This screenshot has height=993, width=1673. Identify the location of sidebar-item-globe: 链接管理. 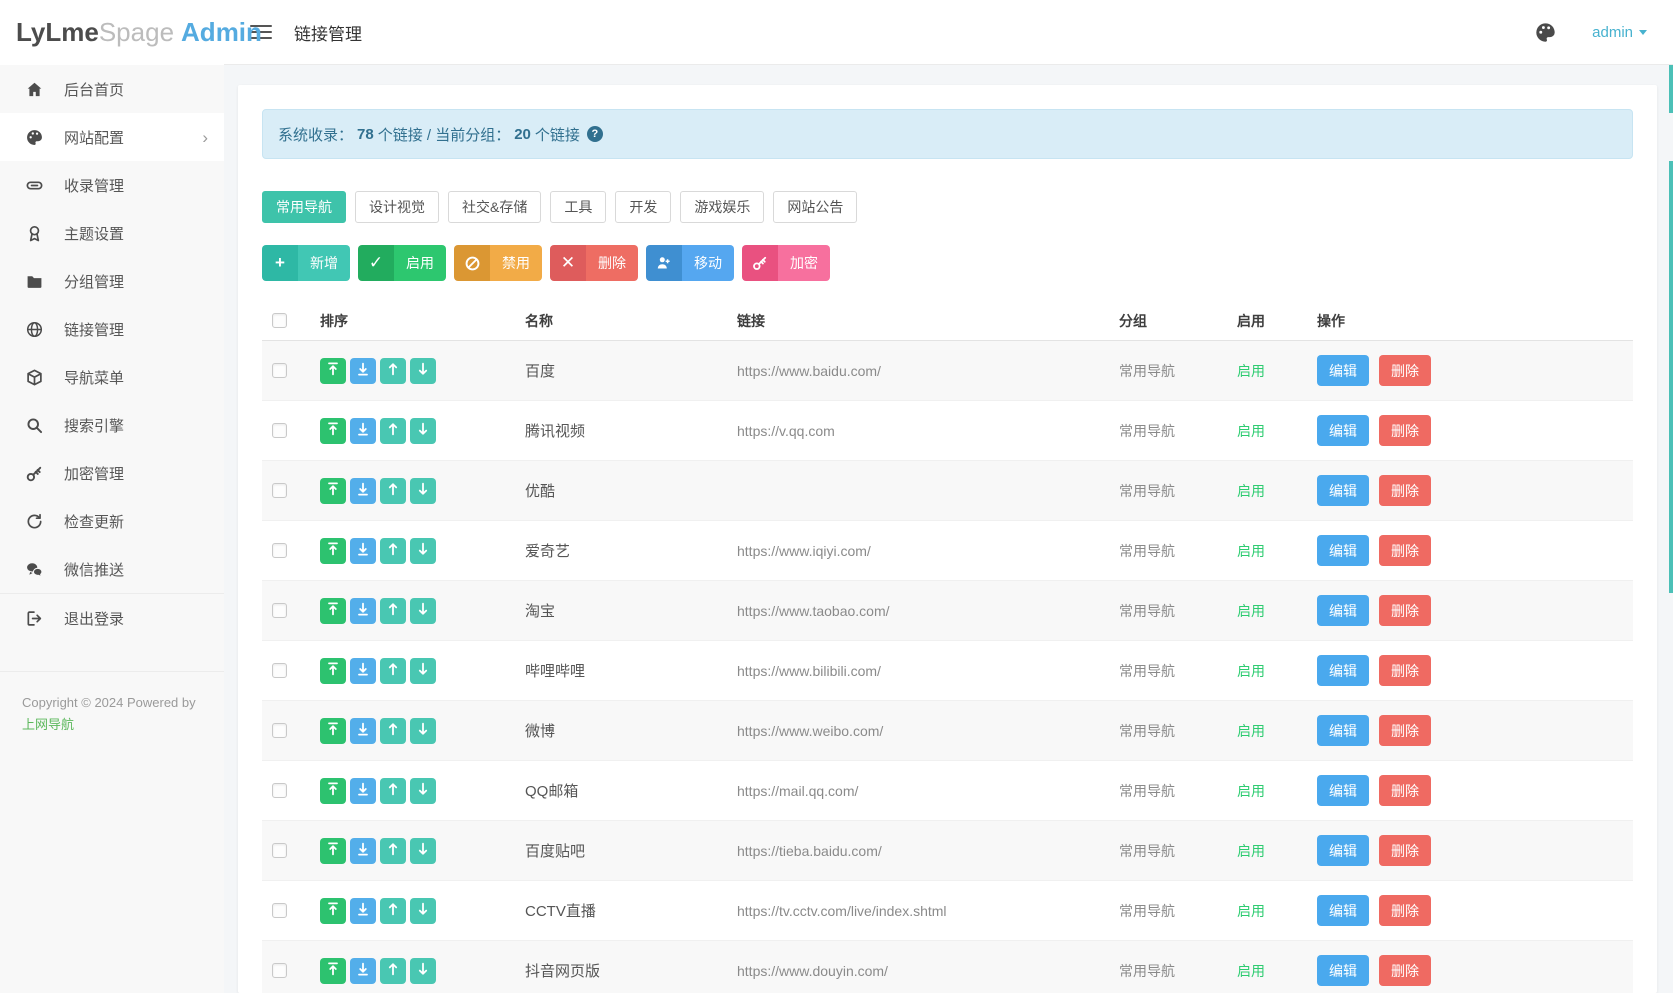
(112, 329).